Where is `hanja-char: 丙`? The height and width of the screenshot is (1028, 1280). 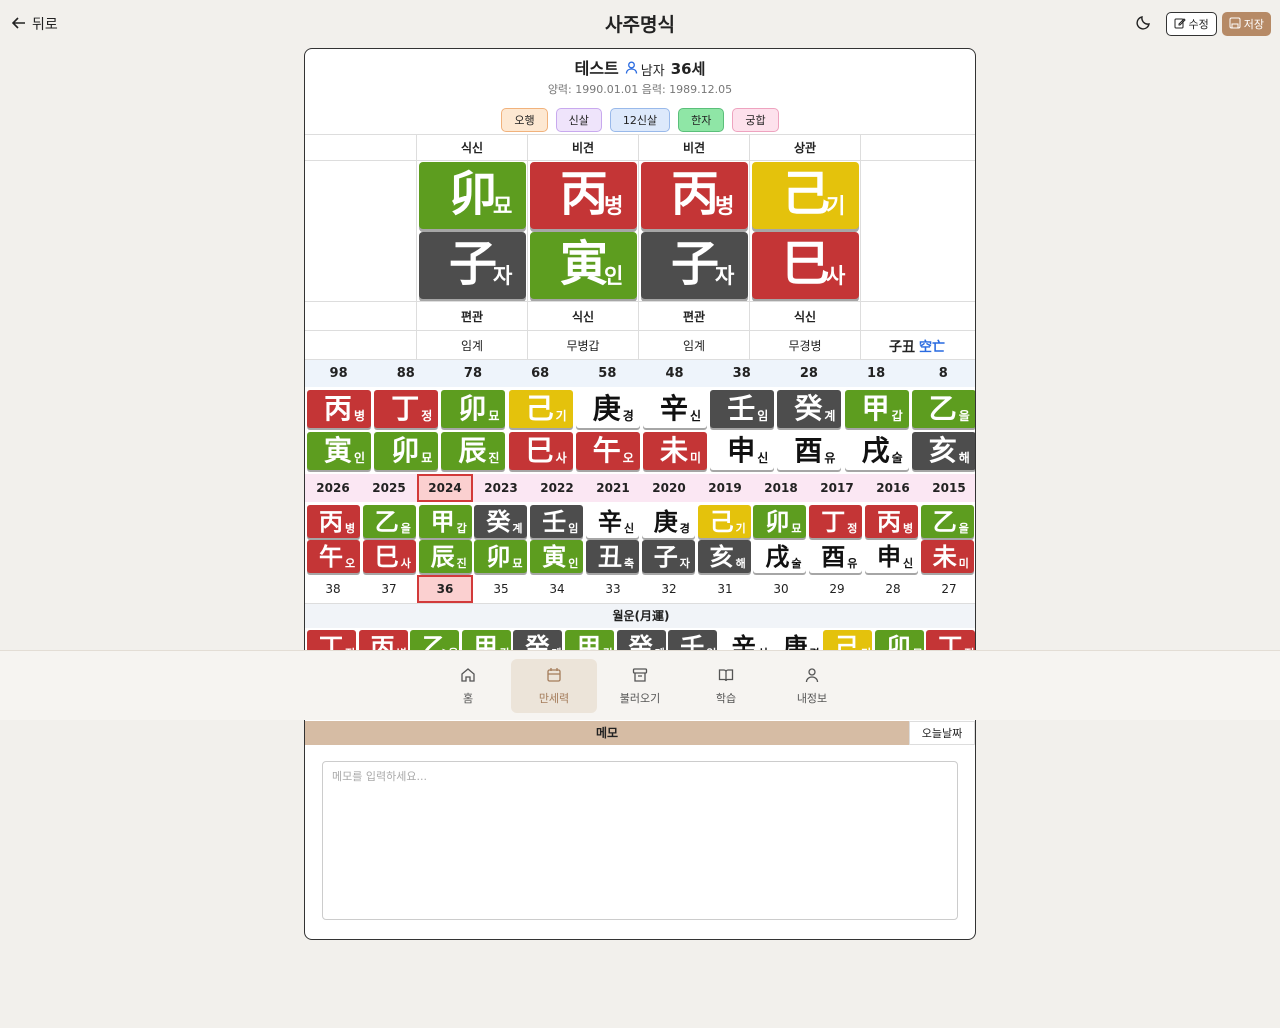
hanja-char: 丙 is located at coordinates (338, 408).